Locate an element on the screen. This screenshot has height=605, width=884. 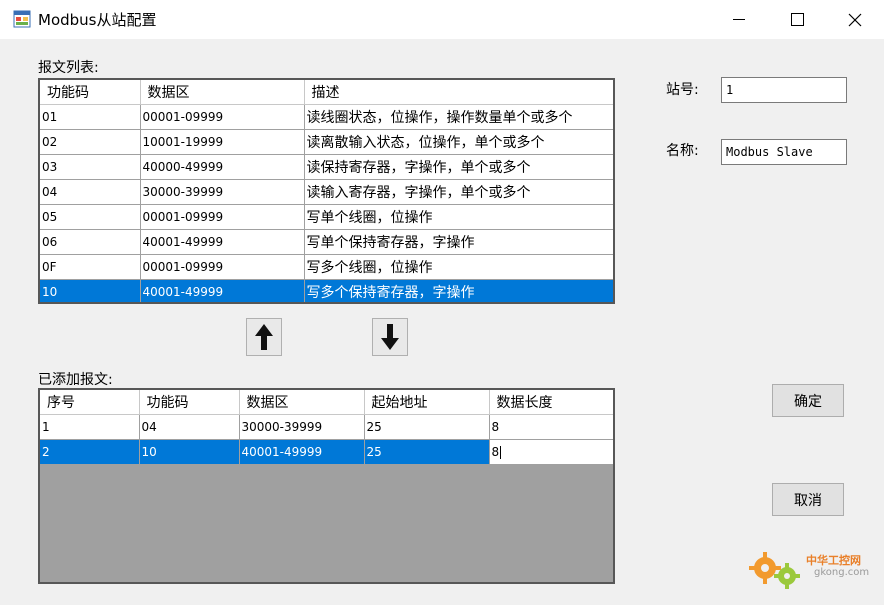
message-code-cell: 01 is located at coordinates (90, 117).